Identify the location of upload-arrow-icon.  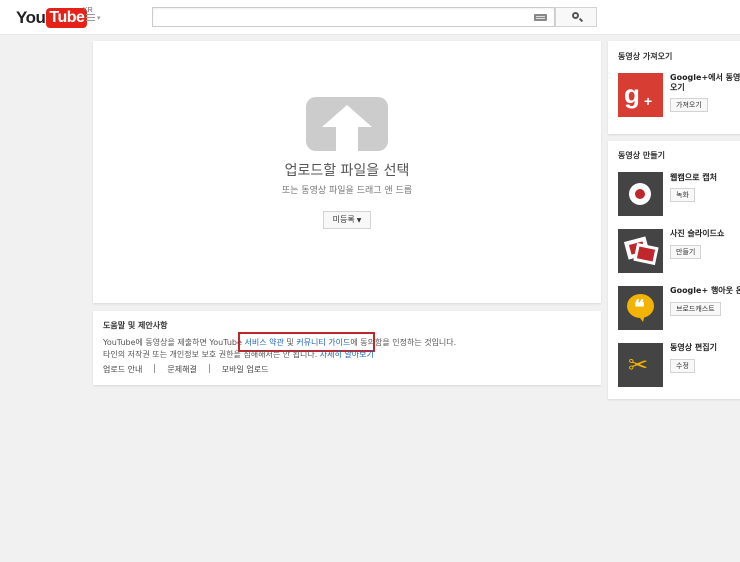
(347, 124).